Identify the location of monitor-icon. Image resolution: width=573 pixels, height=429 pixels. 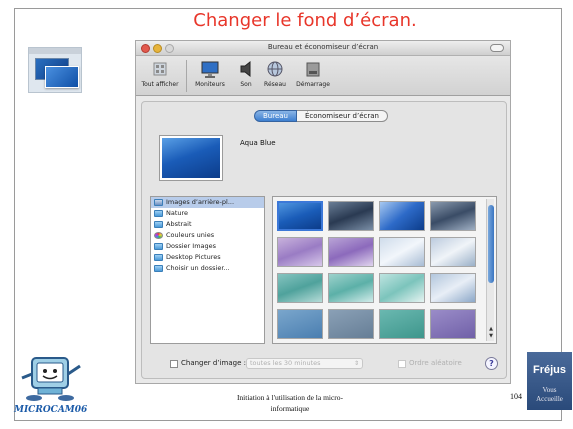
(210, 69).